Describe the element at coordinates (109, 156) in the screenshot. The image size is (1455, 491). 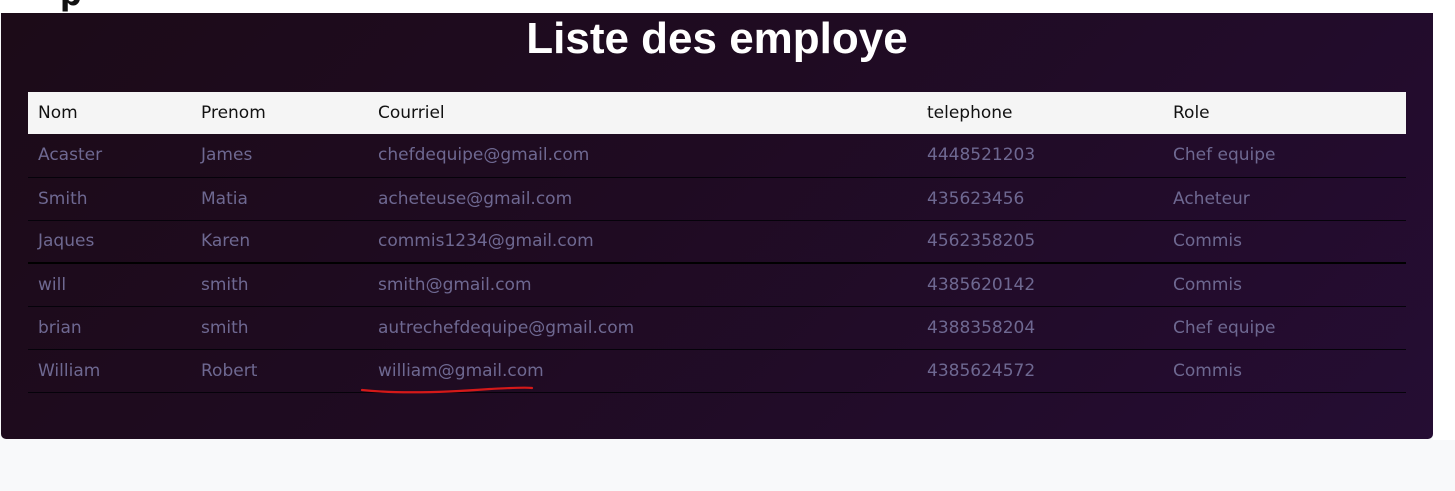
I see `cell-nom: Acaster` at that location.